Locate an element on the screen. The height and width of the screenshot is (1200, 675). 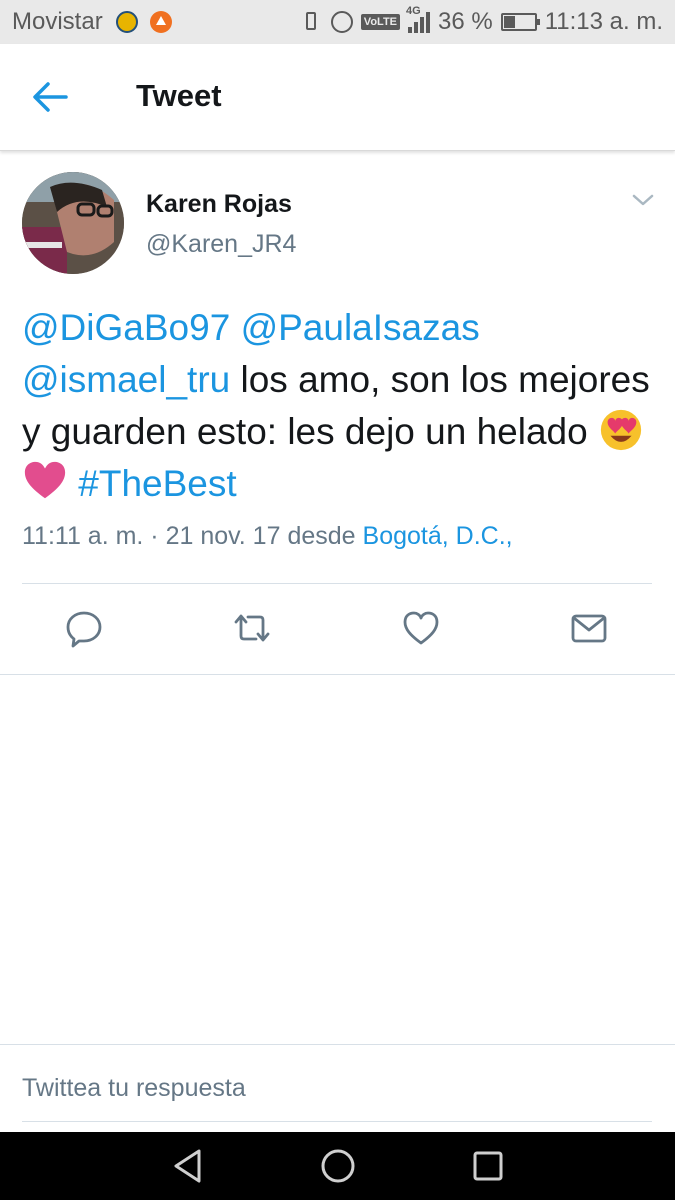
home-circle-icon is located at coordinates (338, 1166).